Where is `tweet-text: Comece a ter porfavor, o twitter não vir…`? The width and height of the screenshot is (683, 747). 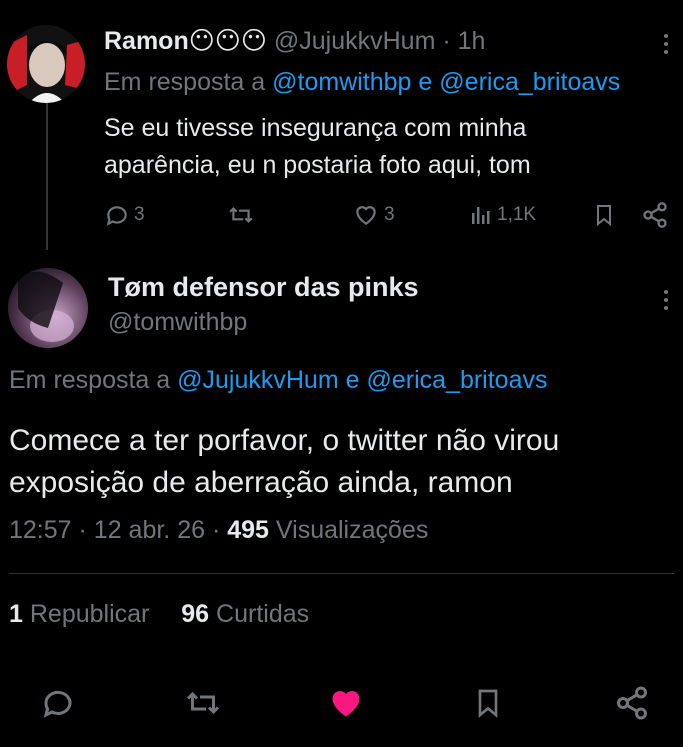
tweet-text: Comece a ter porfavor, o twitter não vir… is located at coordinates (284, 461).